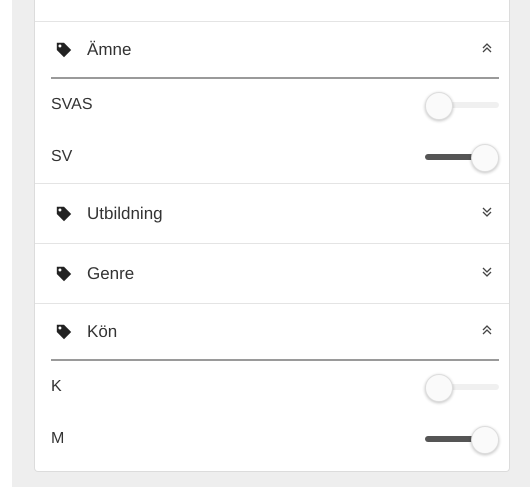 The image size is (530, 487). I want to click on section-title: Utbildning, so click(284, 214).